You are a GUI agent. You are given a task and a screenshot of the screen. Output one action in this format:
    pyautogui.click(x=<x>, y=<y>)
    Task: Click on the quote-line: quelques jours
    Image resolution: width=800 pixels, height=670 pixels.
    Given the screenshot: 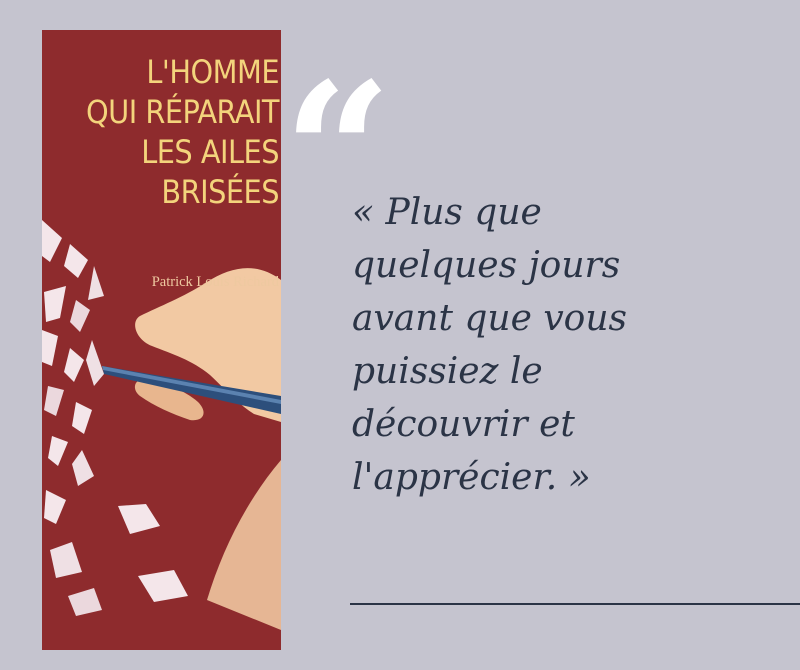 What is the action you would take?
    pyautogui.click(x=486, y=265)
    